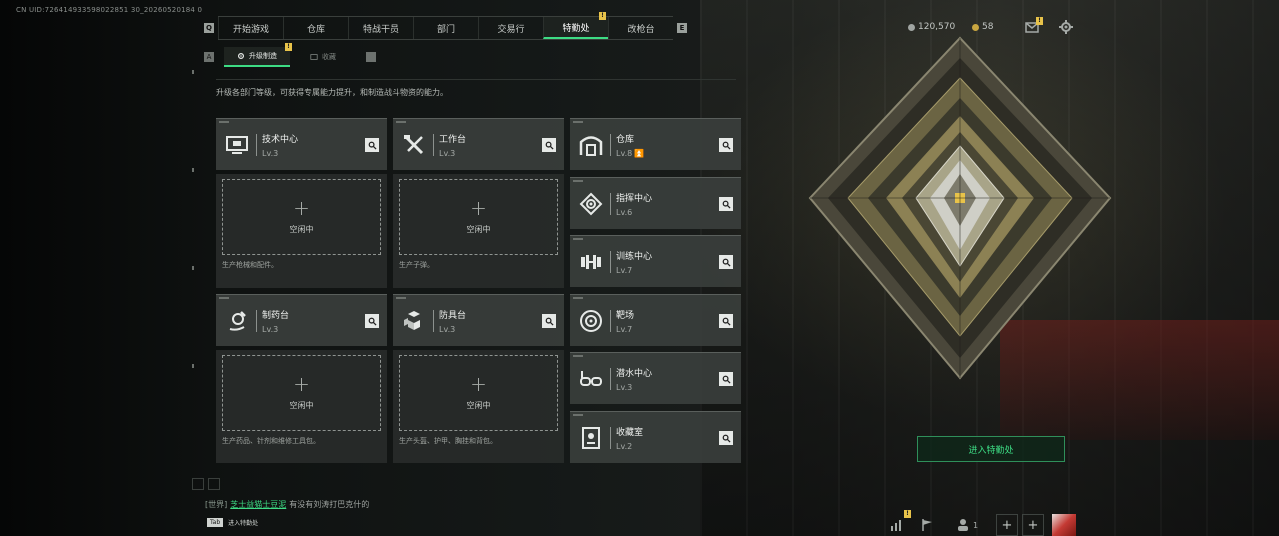 Image resolution: width=1279 pixels, height=536 pixels. I want to click on avatar, so click(1064, 525).